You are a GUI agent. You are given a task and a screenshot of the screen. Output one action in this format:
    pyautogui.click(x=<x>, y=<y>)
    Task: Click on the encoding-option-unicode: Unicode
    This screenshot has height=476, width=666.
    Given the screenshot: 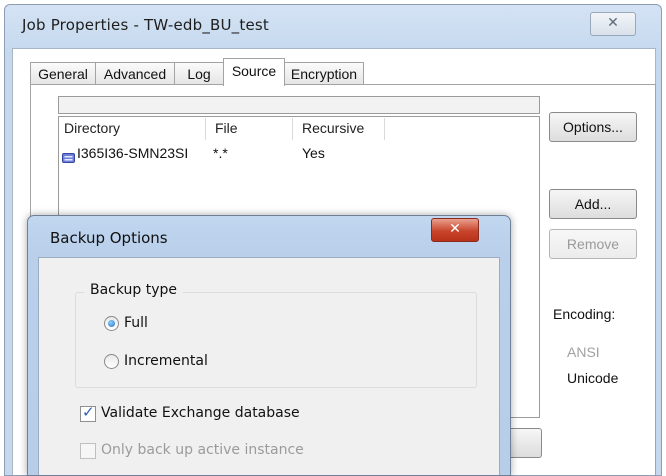 What is the action you would take?
    pyautogui.click(x=592, y=378)
    